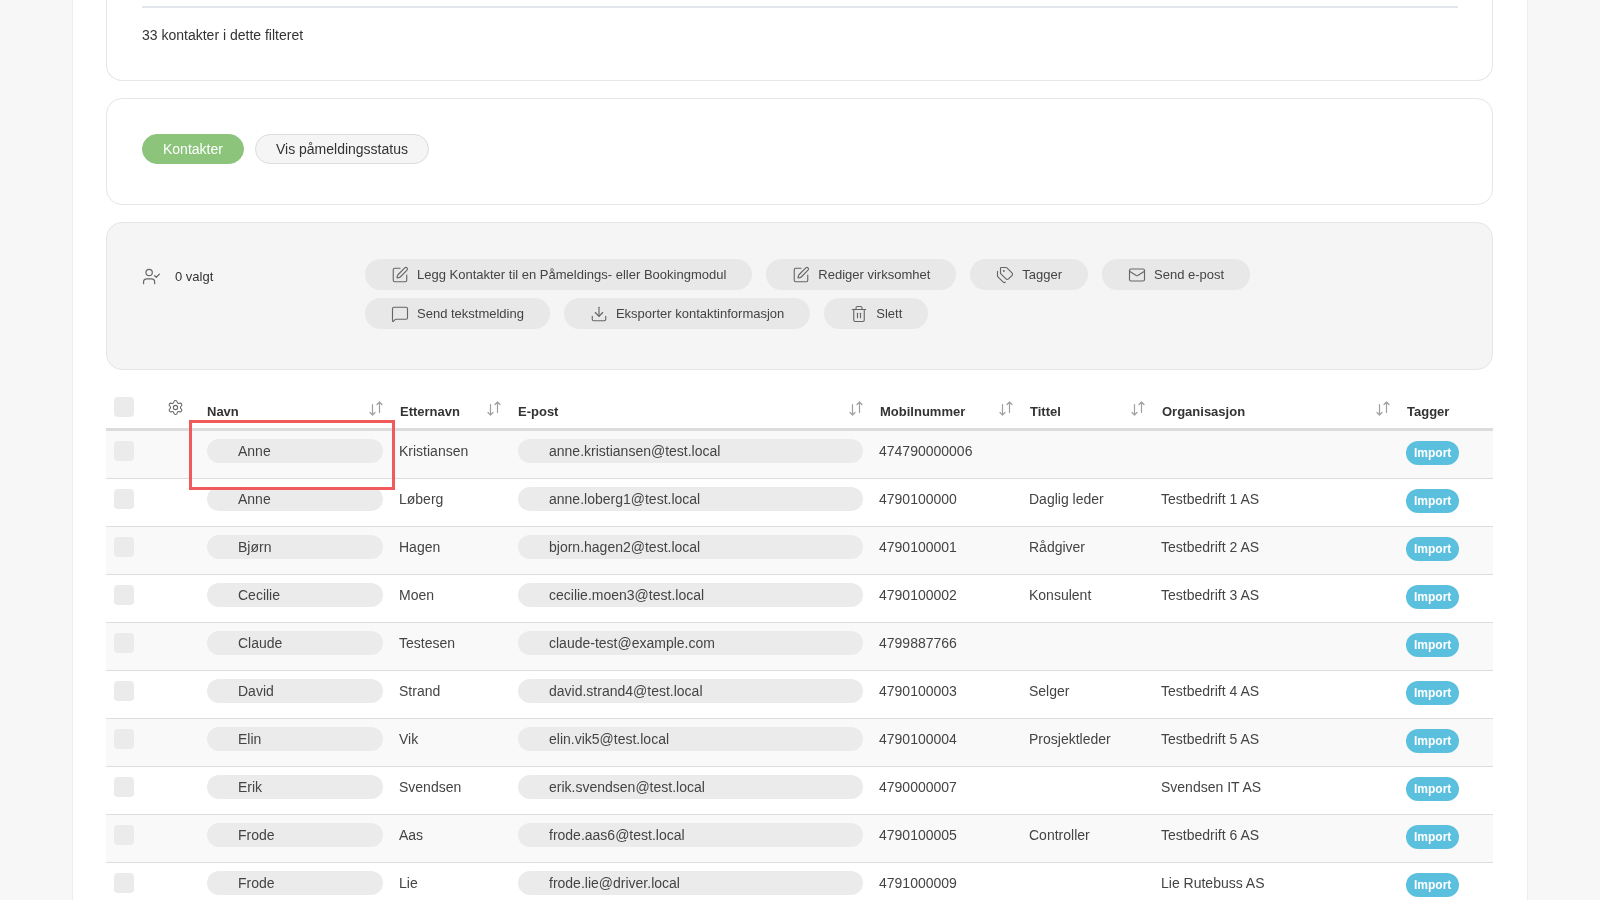 The image size is (1600, 900). What do you see at coordinates (457, 313) in the screenshot?
I see `action-button: Send tekstmelding` at bounding box center [457, 313].